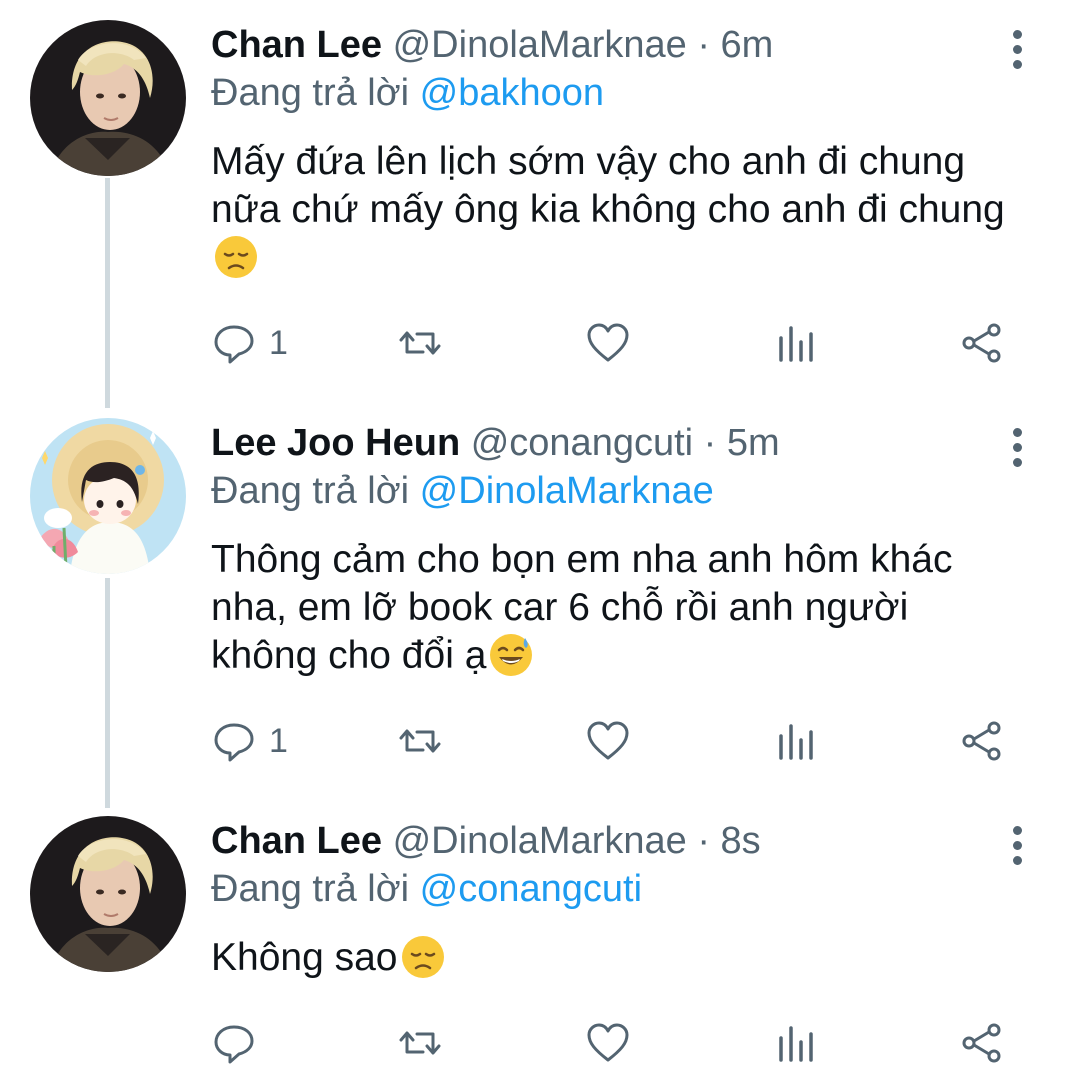 The height and width of the screenshot is (1083, 1080). Describe the element at coordinates (621, 958) in the screenshot. I see `tweet-text: Không sao` at that location.